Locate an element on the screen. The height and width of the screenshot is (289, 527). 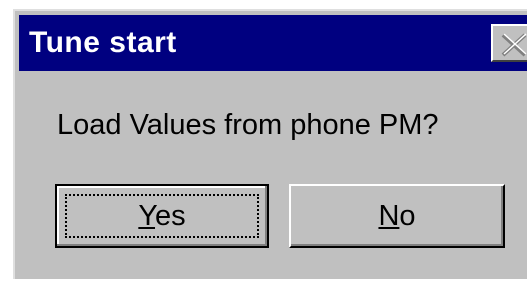
close-button is located at coordinates (509, 43).